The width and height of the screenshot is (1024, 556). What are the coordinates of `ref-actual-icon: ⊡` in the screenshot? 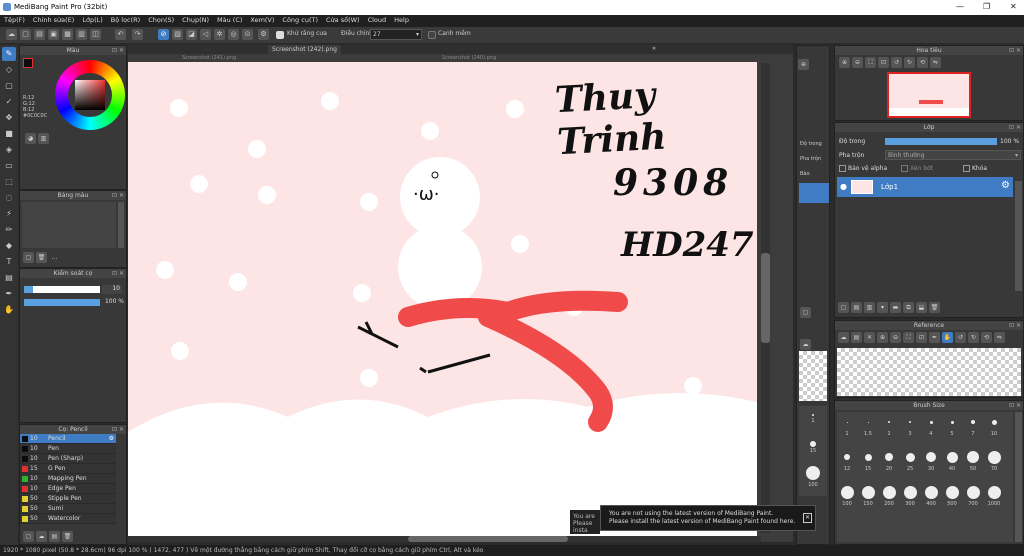 It's located at (921, 337).